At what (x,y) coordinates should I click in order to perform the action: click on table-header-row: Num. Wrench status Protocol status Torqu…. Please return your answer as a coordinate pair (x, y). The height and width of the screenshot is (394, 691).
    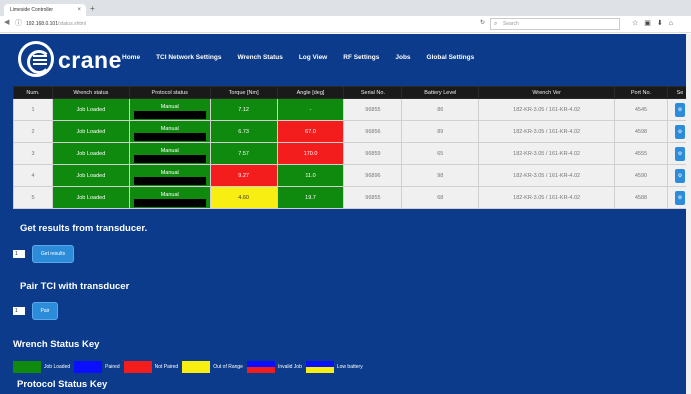
    Looking at the image, I should click on (349, 92).